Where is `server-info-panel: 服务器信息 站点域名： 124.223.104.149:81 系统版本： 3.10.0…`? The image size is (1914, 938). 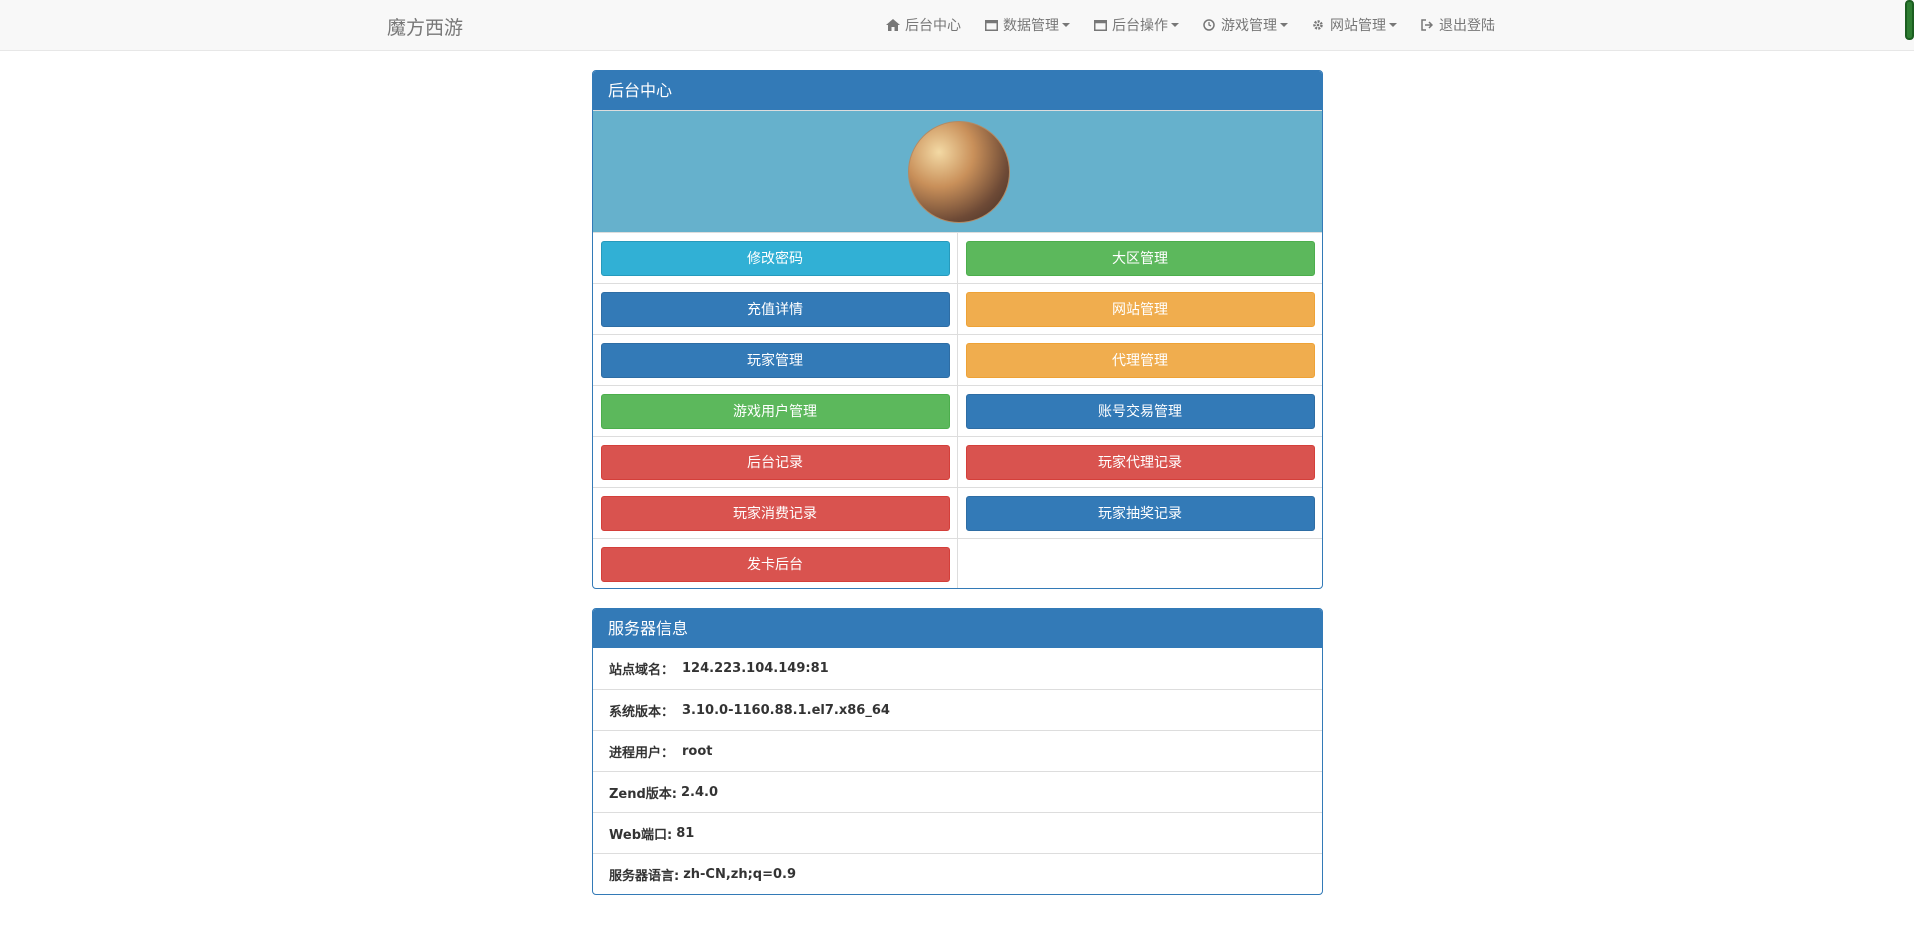 server-info-panel: 服务器信息 站点域名： 124.223.104.149:81 系统版本： 3.10.0… is located at coordinates (957, 751).